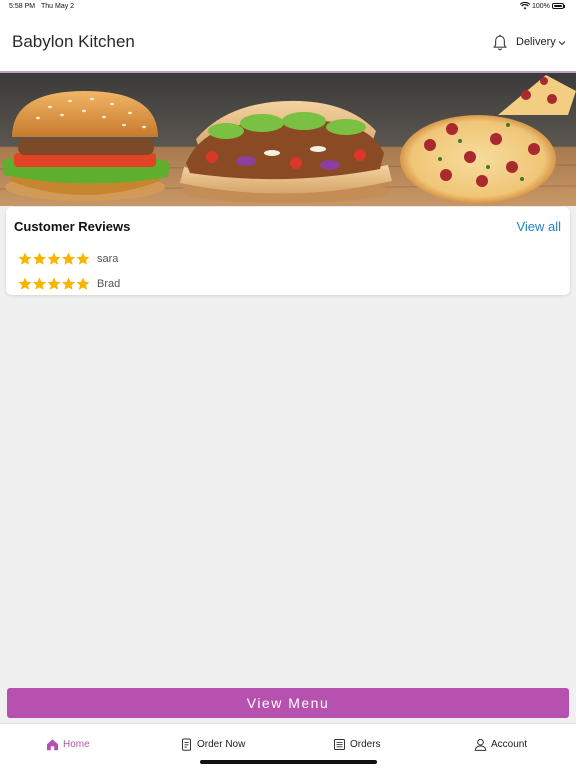  I want to click on home-indicator, so click(288, 762).